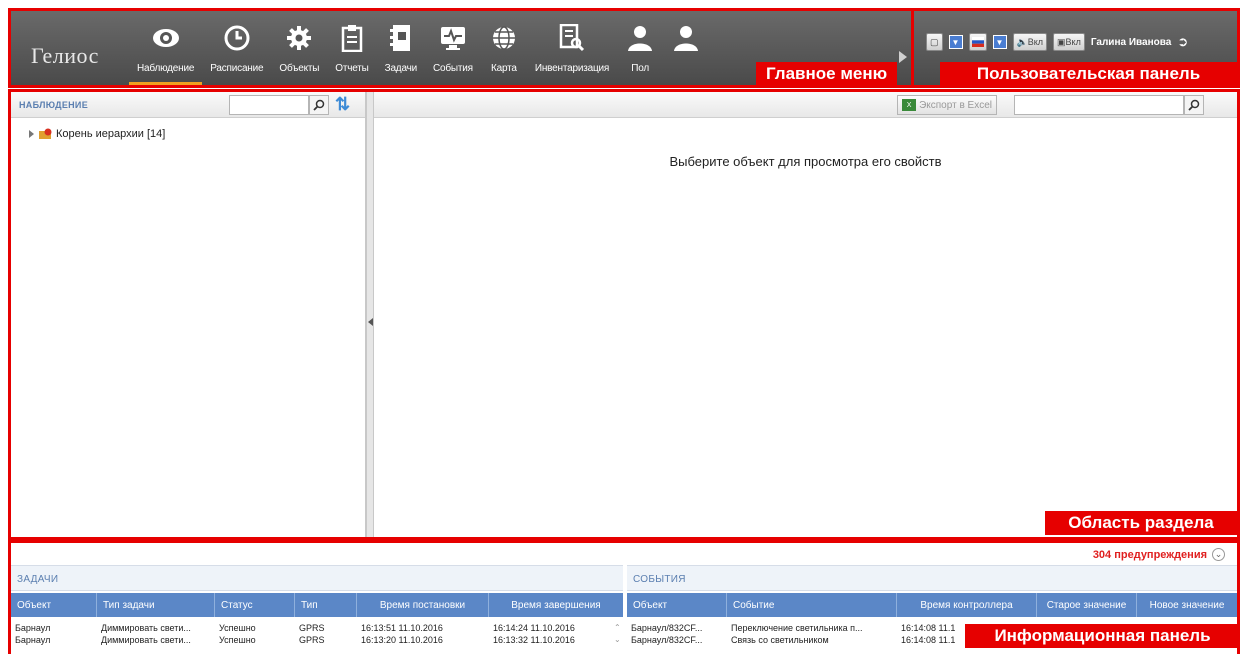 The height and width of the screenshot is (654, 1248). What do you see at coordinates (903, 57) in the screenshot?
I see `menu-scroll-right-icon` at bounding box center [903, 57].